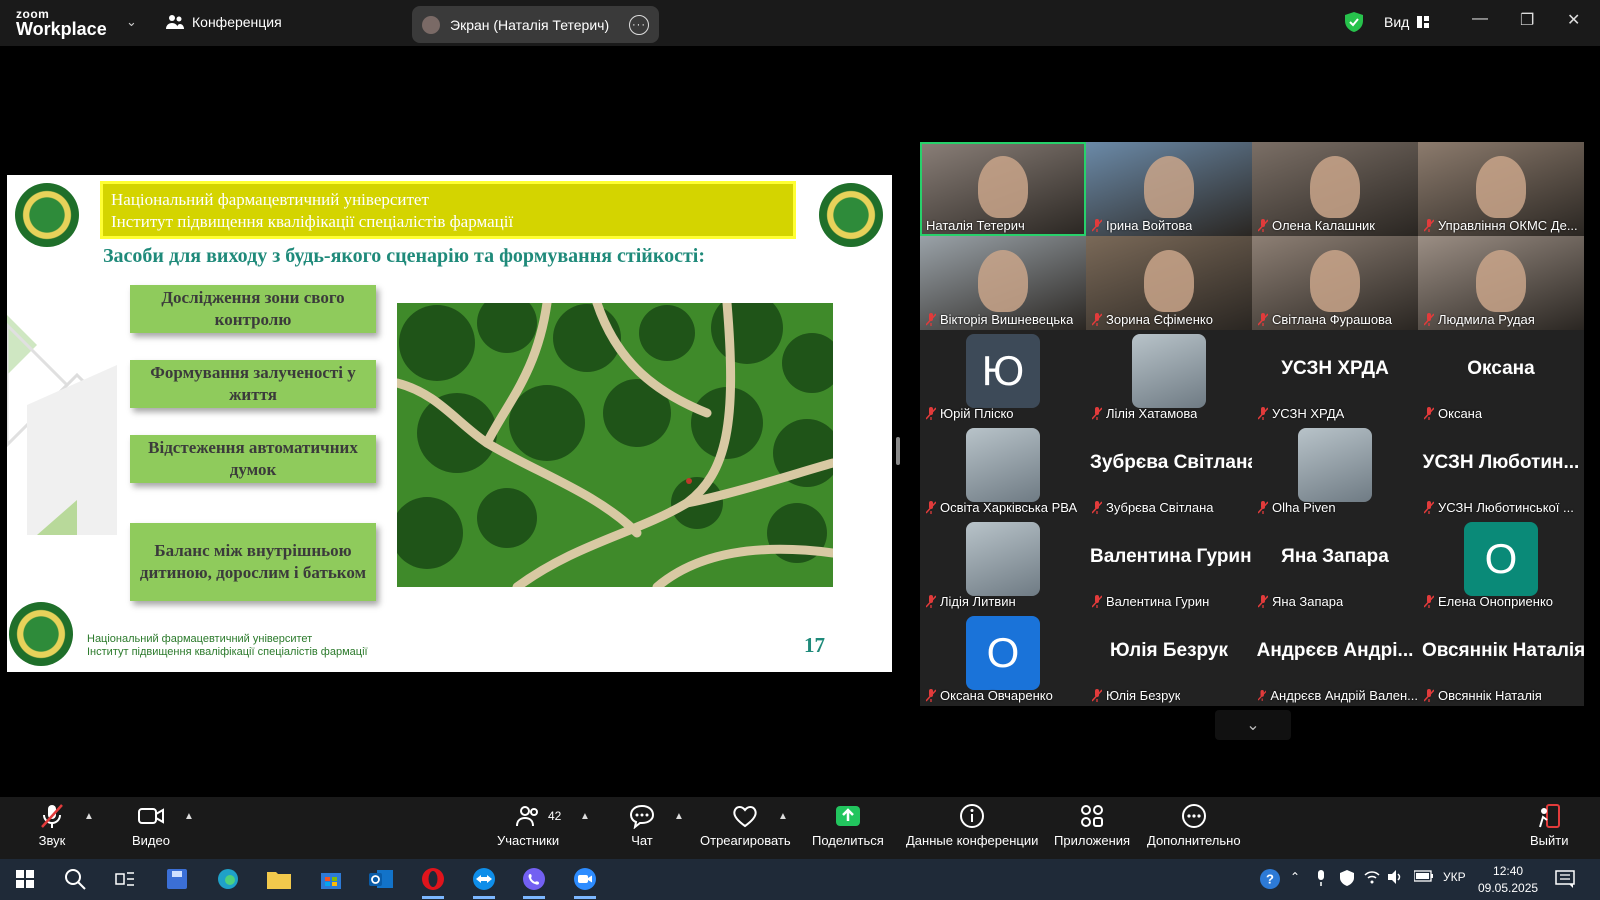  What do you see at coordinates (972, 825) in the screenshot?
I see `meeting-info-button: Данные конференции` at bounding box center [972, 825].